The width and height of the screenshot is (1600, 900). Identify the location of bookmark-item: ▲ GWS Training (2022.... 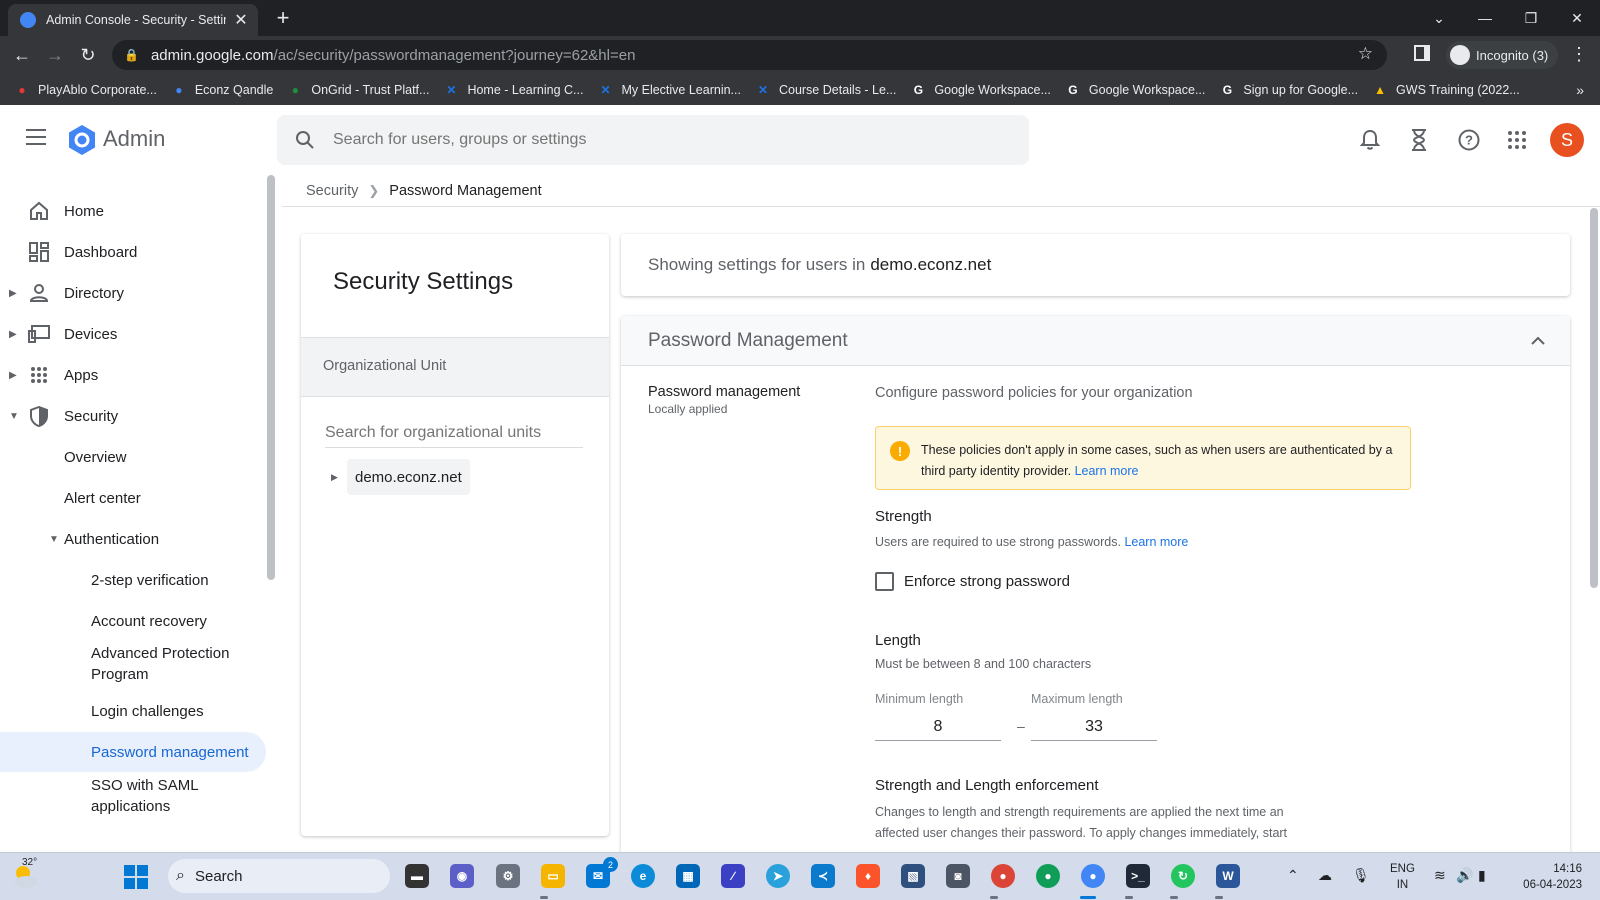
(1446, 90).